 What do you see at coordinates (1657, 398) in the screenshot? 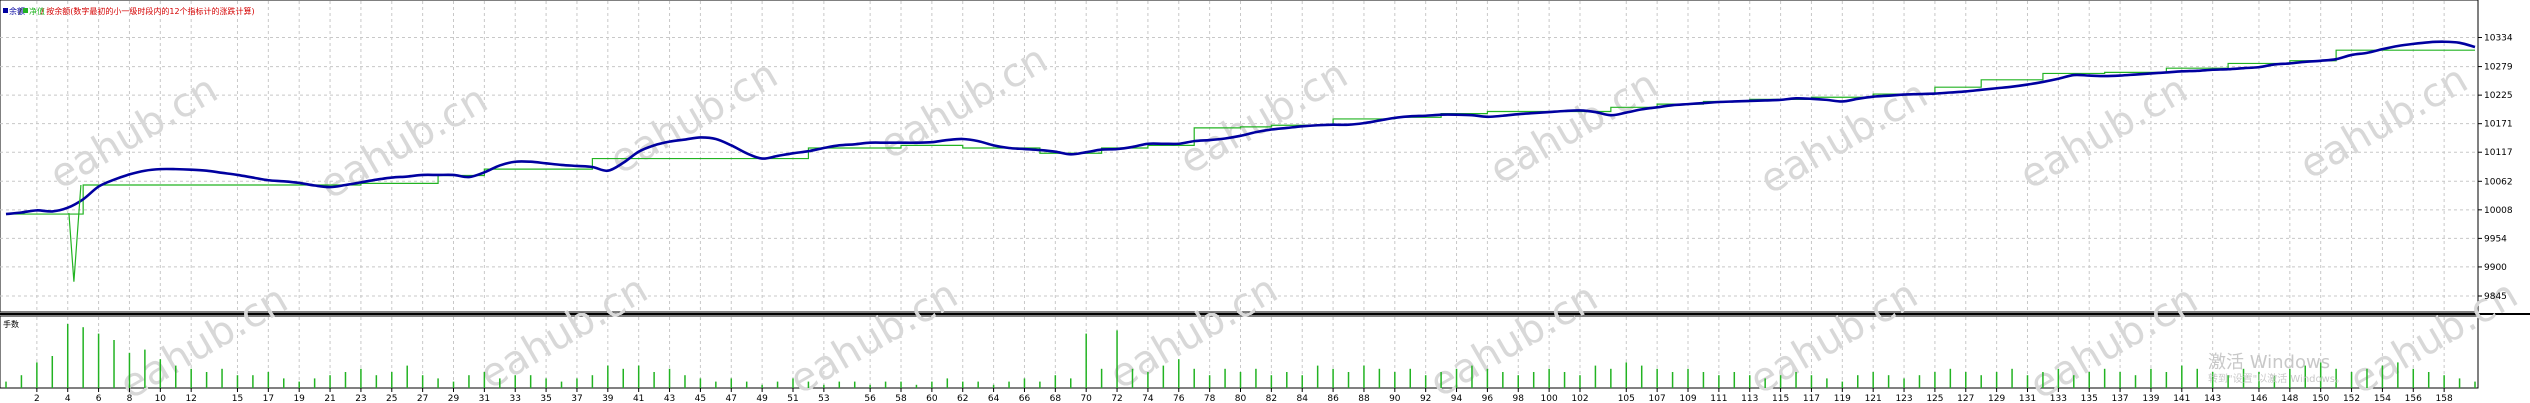
I see `x-tick-label: 107` at bounding box center [1657, 398].